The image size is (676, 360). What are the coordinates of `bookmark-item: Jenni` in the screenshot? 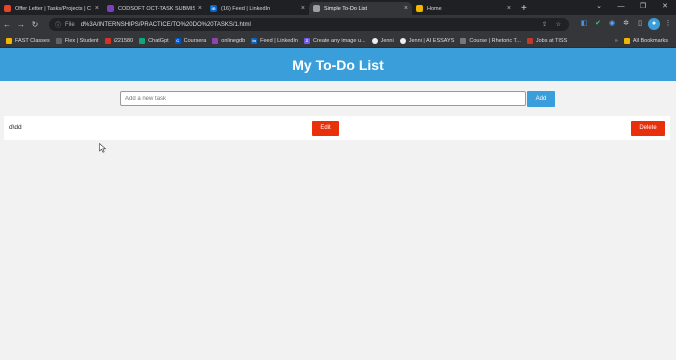 It's located at (382, 40).